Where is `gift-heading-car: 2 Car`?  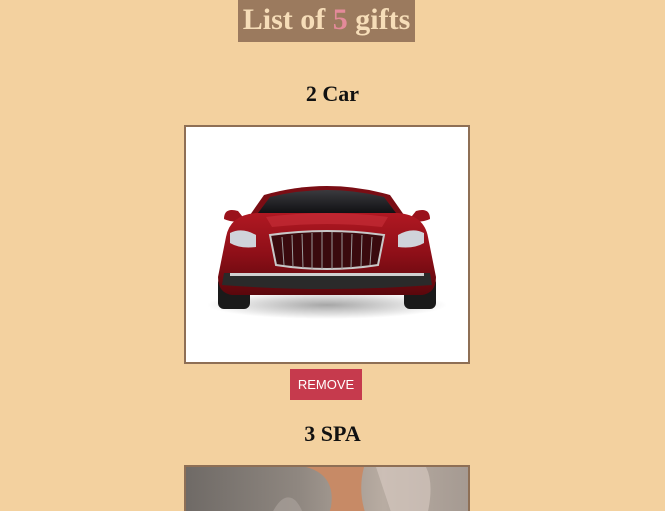 gift-heading-car: 2 Car is located at coordinates (332, 94).